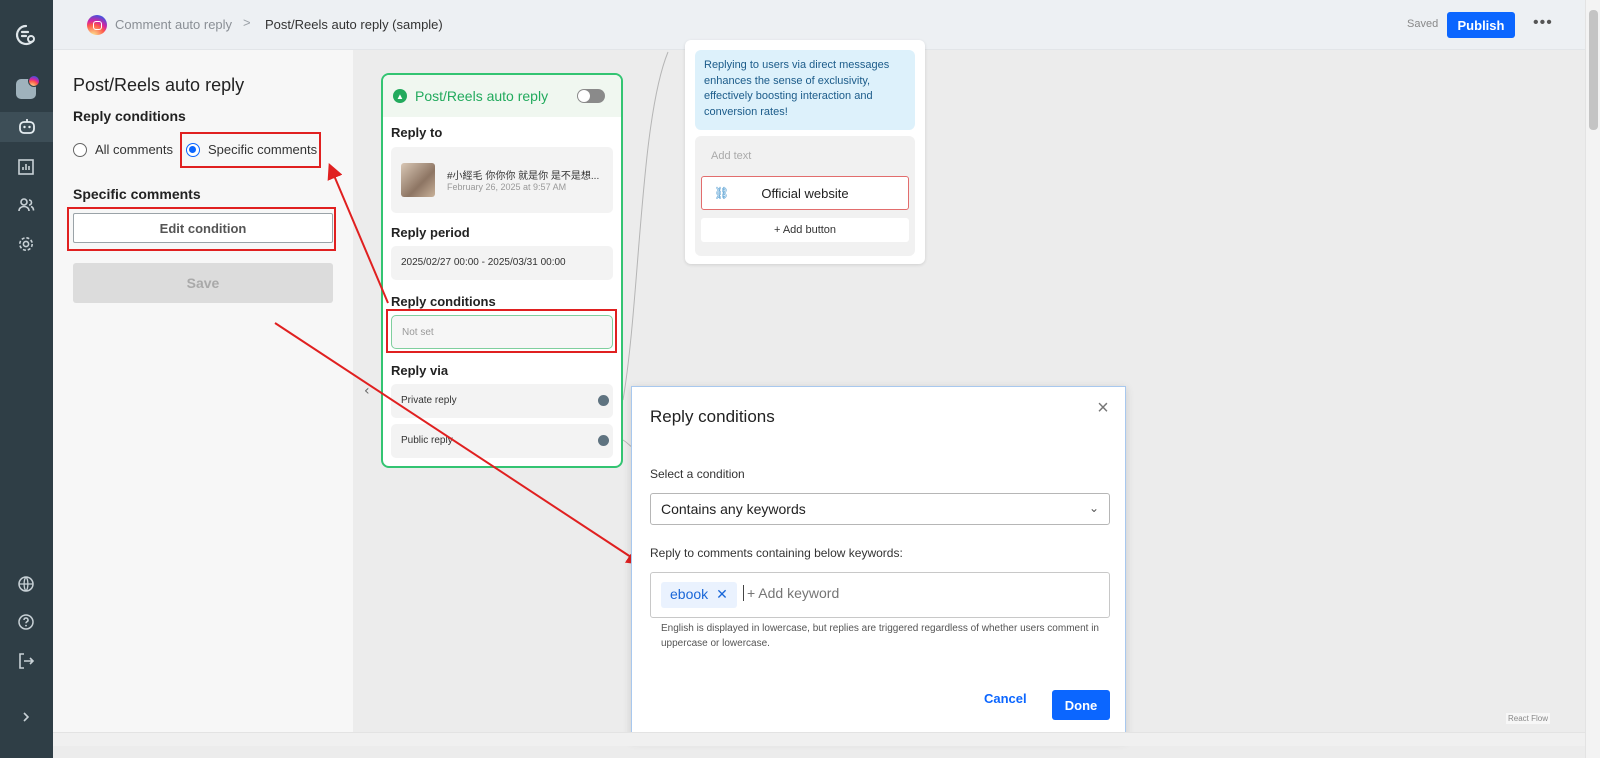 Image resolution: width=1600 pixels, height=758 pixels. What do you see at coordinates (417, 132) in the screenshot?
I see `reply-to-label: Reply to` at bounding box center [417, 132].